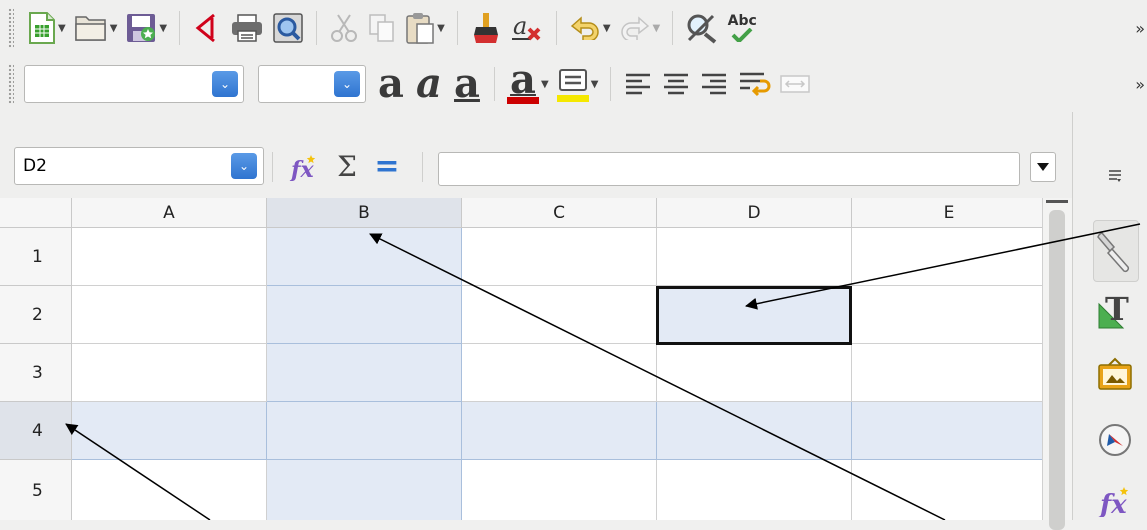 The height and width of the screenshot is (530, 1147). What do you see at coordinates (36, 431) in the screenshot?
I see `row-header-4: 4` at bounding box center [36, 431].